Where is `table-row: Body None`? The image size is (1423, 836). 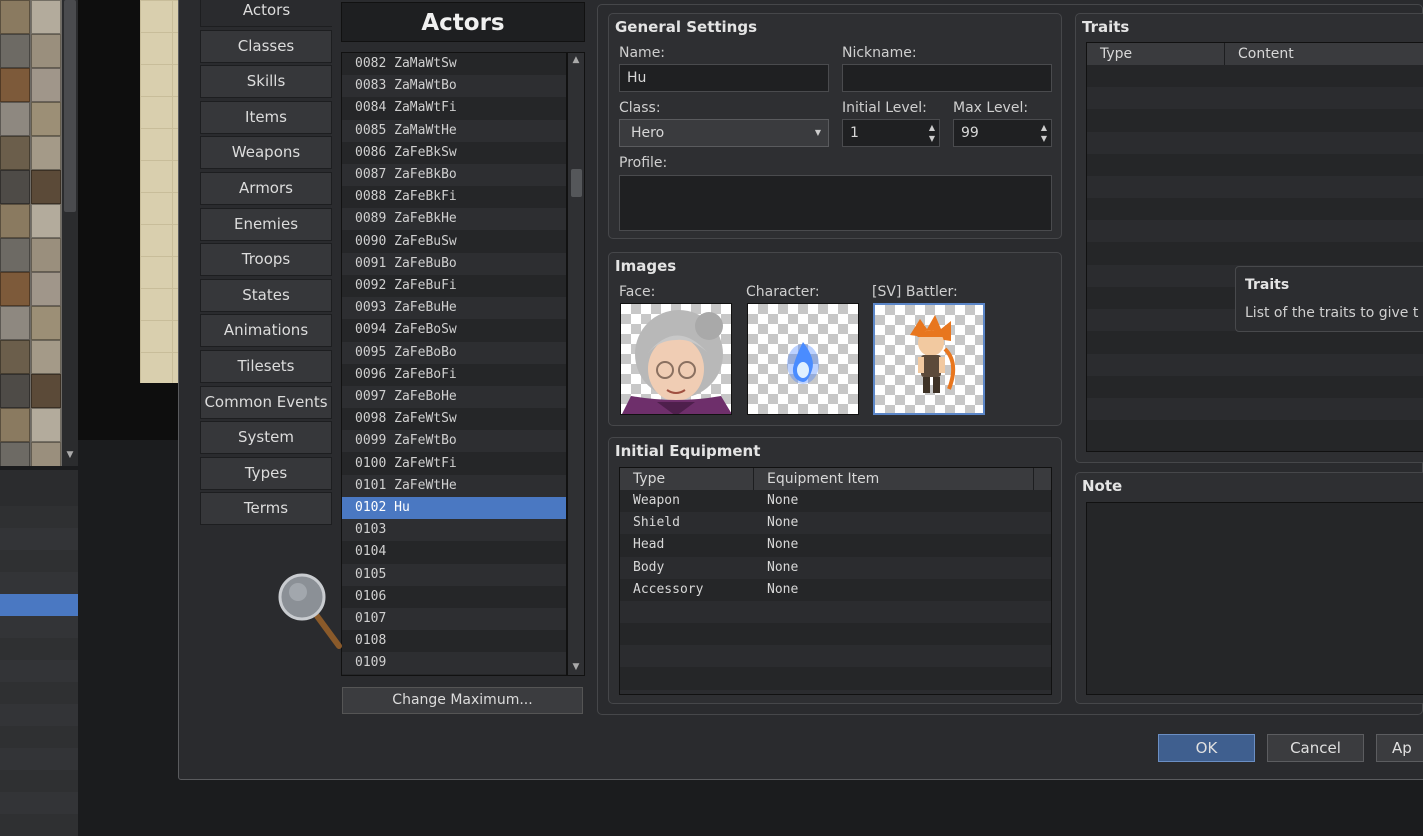 table-row: Body None is located at coordinates (835, 567).